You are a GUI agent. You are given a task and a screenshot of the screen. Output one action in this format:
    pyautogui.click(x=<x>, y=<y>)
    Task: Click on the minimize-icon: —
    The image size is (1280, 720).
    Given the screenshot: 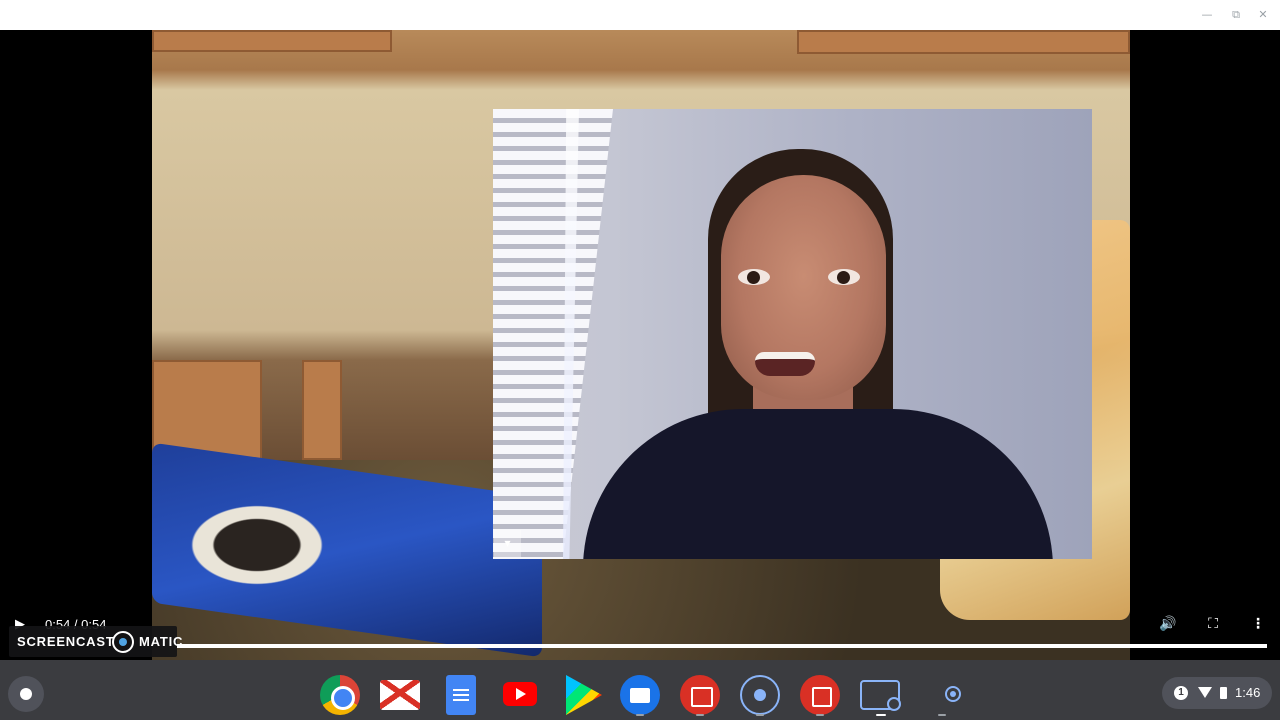 What is the action you would take?
    pyautogui.click(x=1207, y=15)
    